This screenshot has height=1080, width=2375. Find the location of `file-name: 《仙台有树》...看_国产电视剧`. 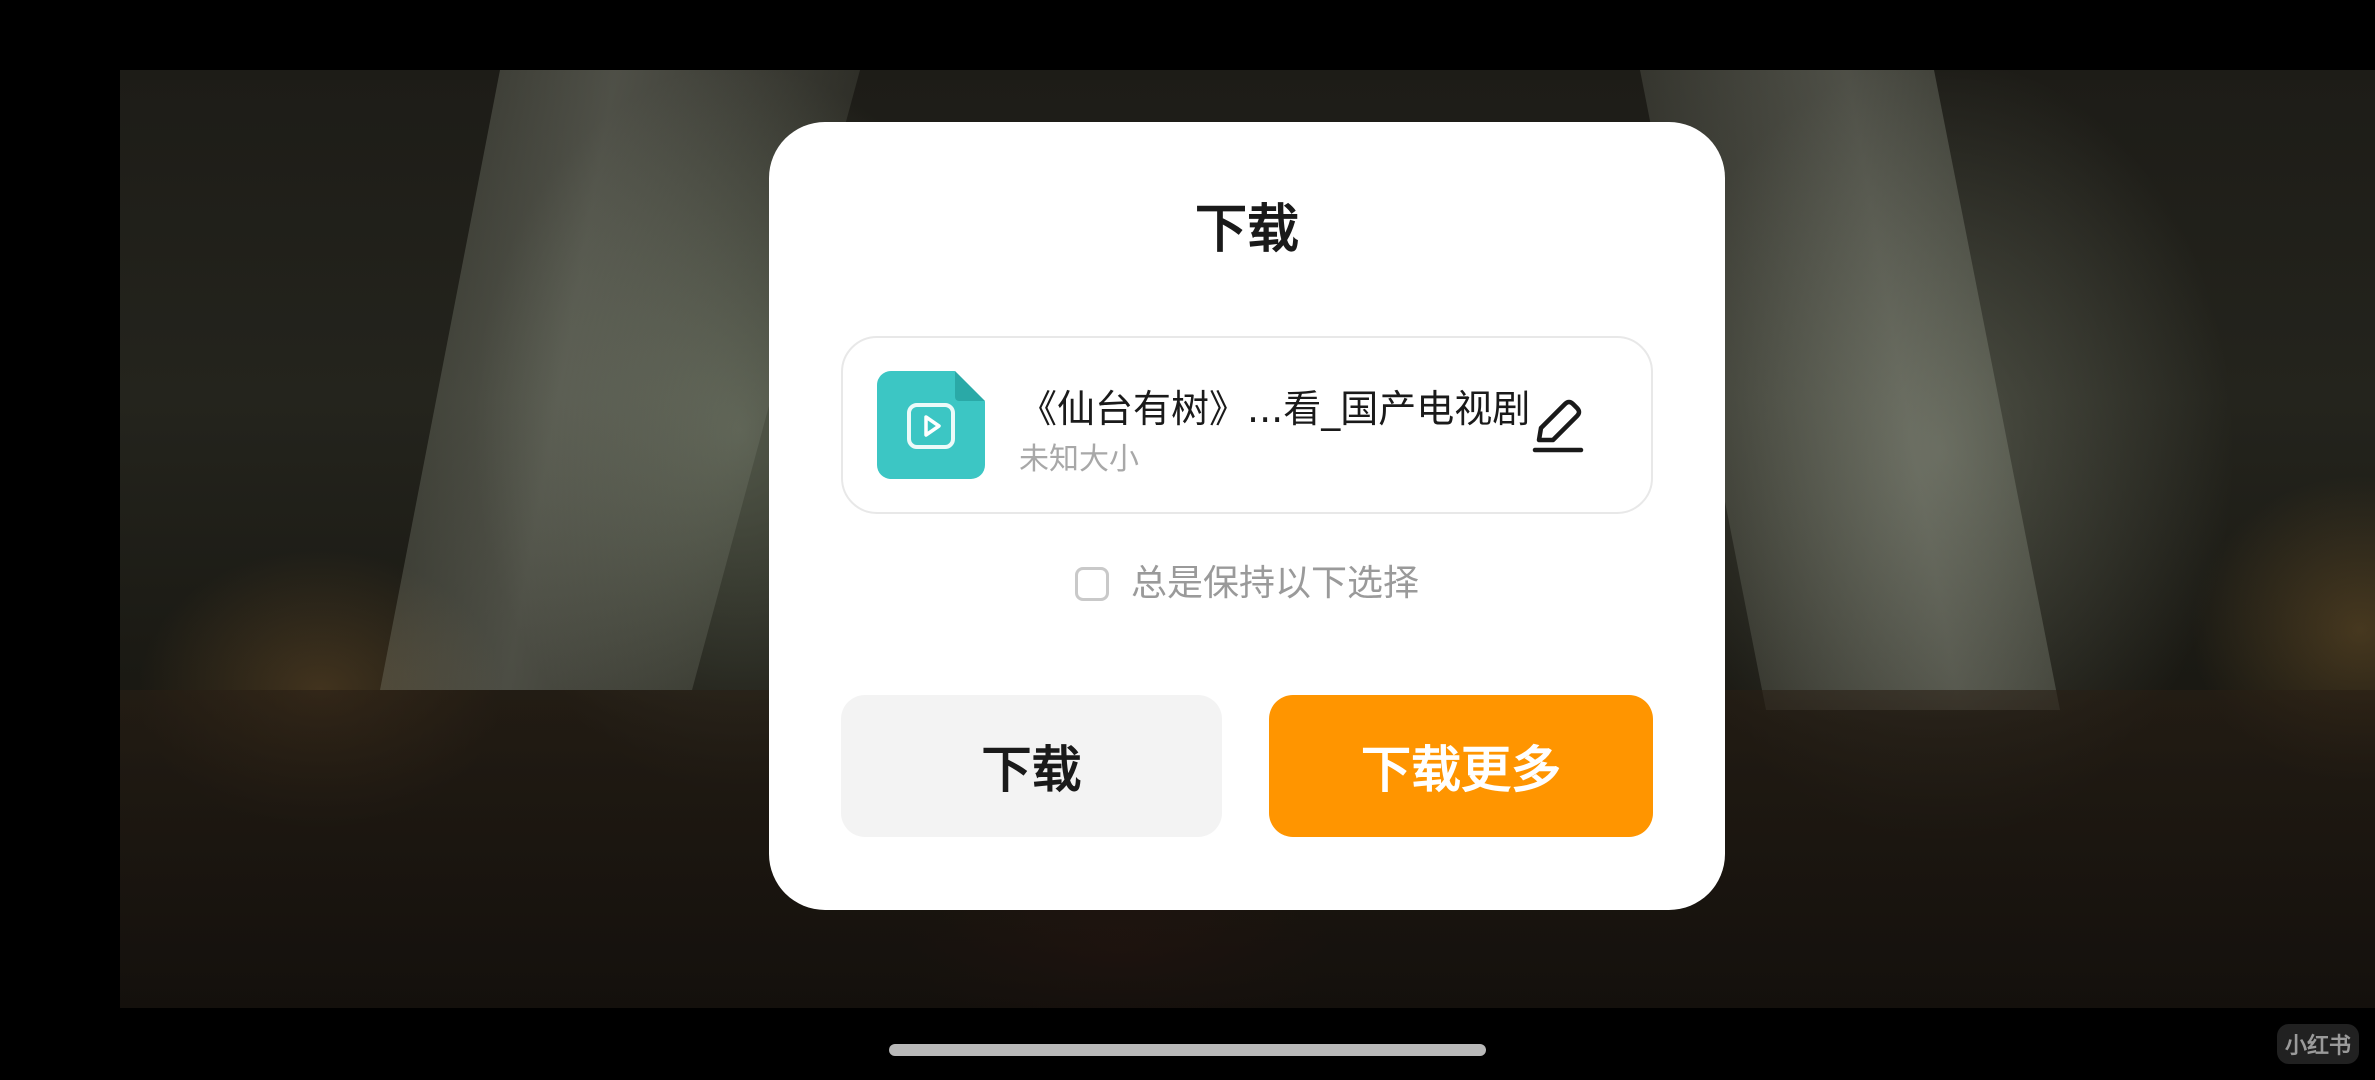

file-name: 《仙台有树》...看_国产电视剧 is located at coordinates (1275, 409).